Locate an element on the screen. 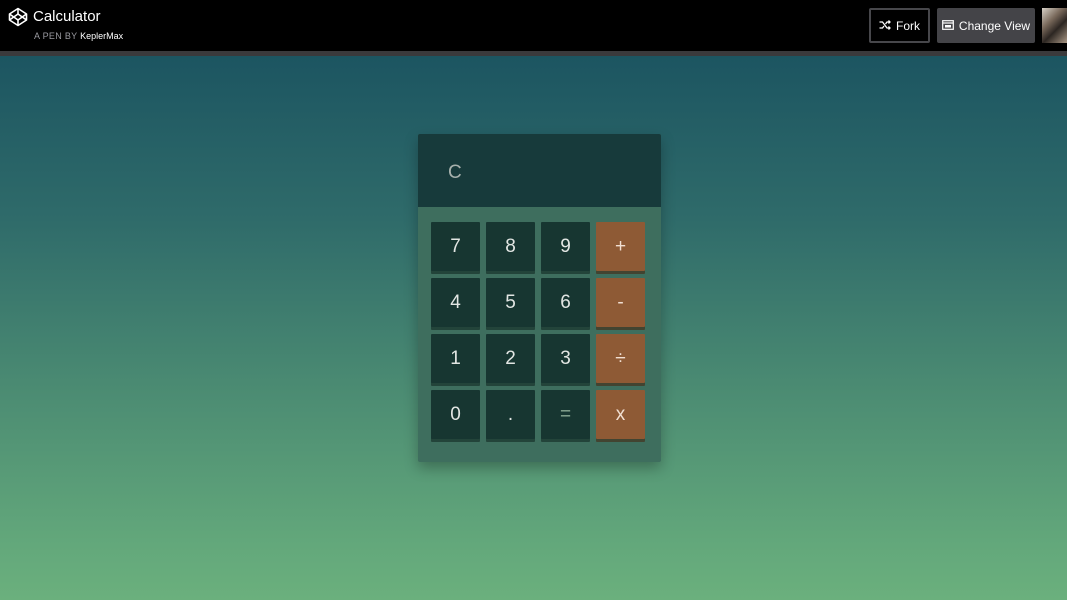  key-9-button: 9 is located at coordinates (565, 246).